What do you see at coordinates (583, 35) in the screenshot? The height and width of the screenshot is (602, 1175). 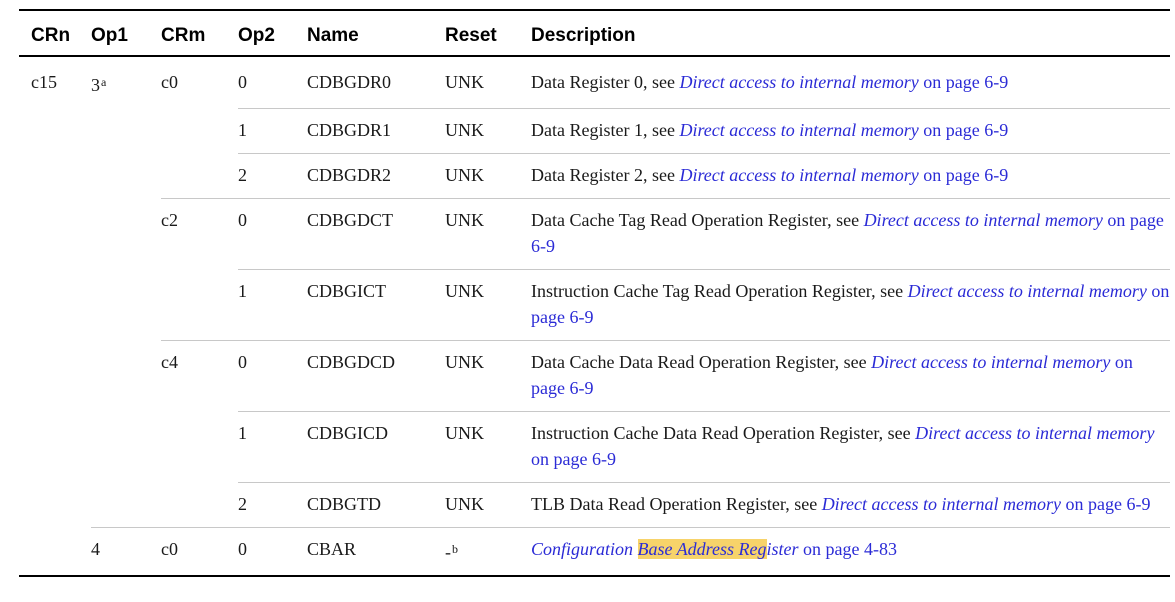 I see `header-description: Description` at bounding box center [583, 35].